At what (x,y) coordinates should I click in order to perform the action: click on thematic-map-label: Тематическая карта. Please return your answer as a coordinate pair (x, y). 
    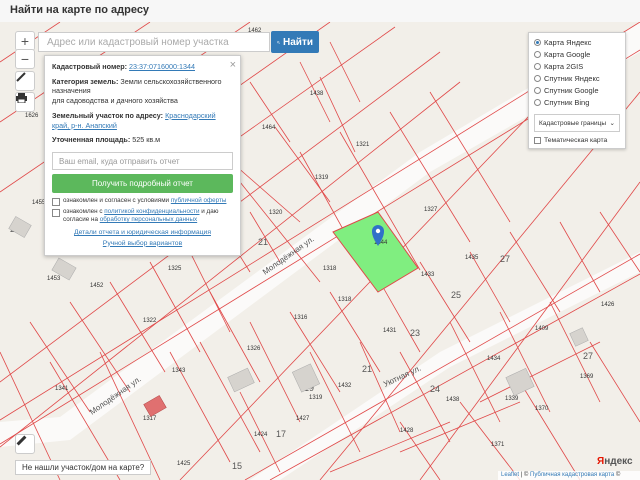
    Looking at the image, I should click on (576, 140).